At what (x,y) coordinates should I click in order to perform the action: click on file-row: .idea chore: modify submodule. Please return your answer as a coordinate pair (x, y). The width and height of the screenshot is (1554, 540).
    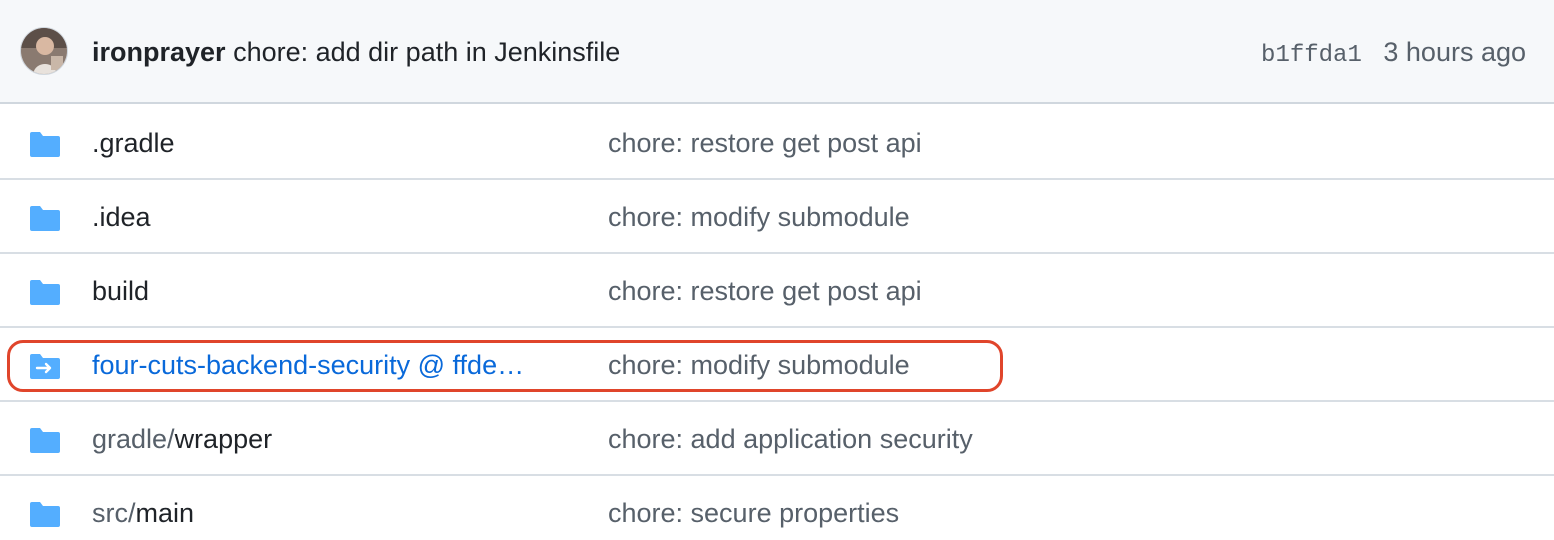
    Looking at the image, I should click on (777, 217).